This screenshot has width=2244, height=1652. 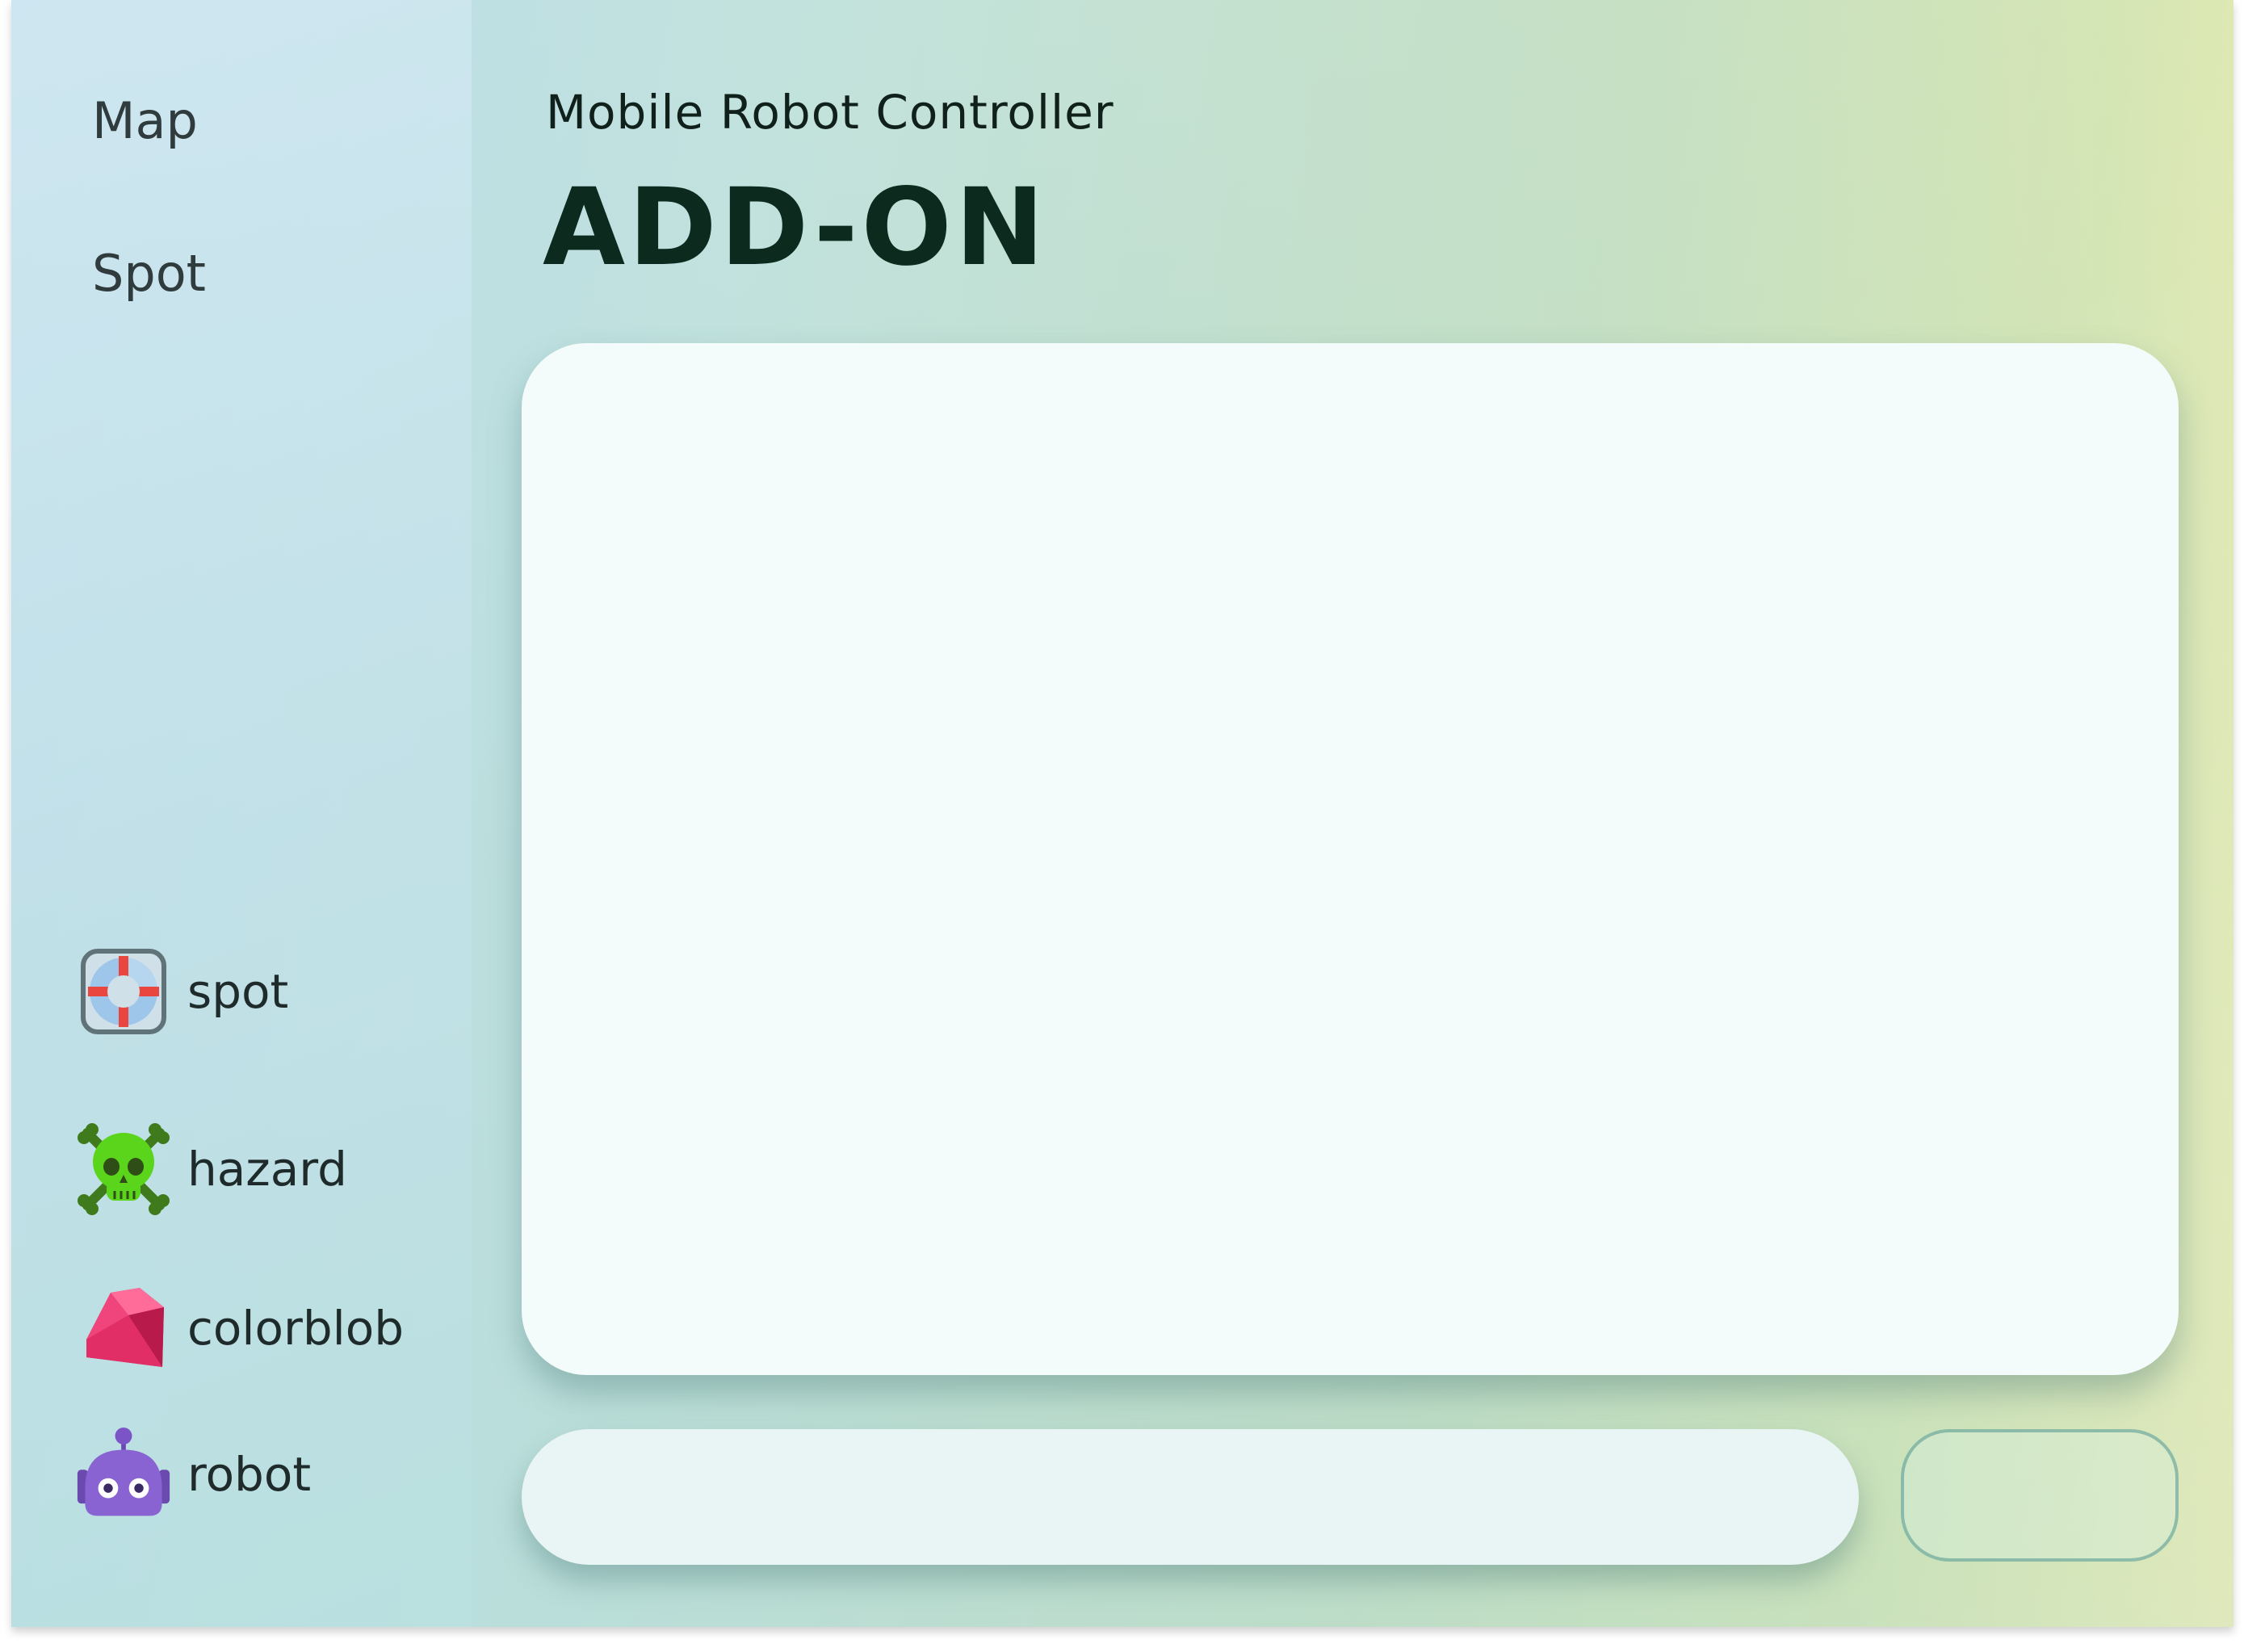 I want to click on tool-item-colorblob: colorblob, so click(x=240, y=1328).